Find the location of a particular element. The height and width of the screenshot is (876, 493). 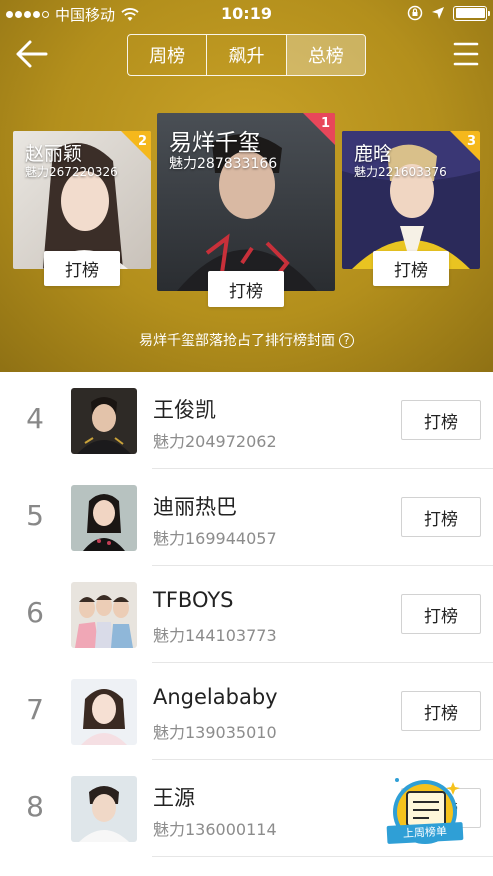

cover-note-text: 易烊千玺部落抢占了排行榜封面 is located at coordinates (237, 341).